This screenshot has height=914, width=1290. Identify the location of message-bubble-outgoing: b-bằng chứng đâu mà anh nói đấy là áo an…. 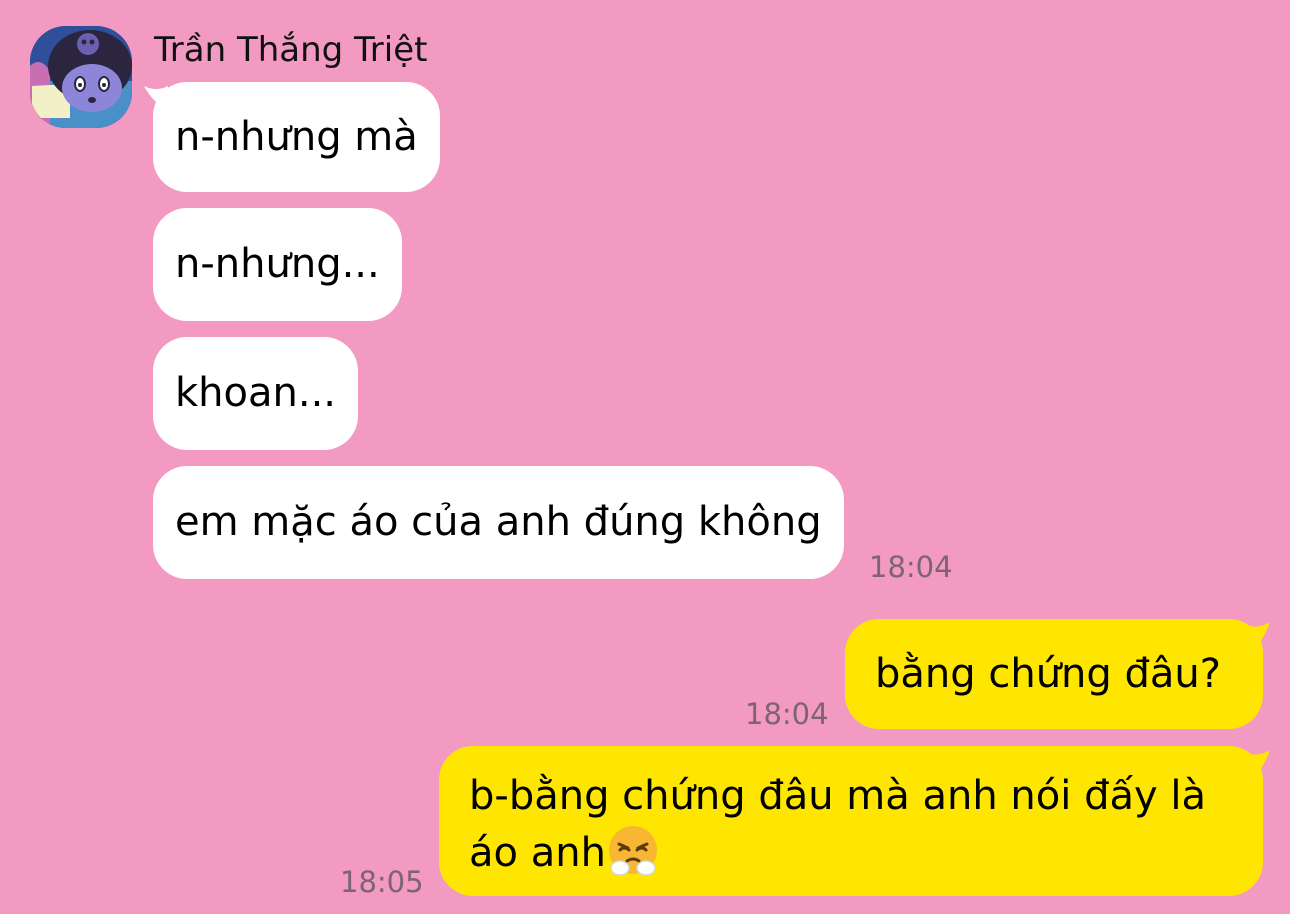
(851, 821).